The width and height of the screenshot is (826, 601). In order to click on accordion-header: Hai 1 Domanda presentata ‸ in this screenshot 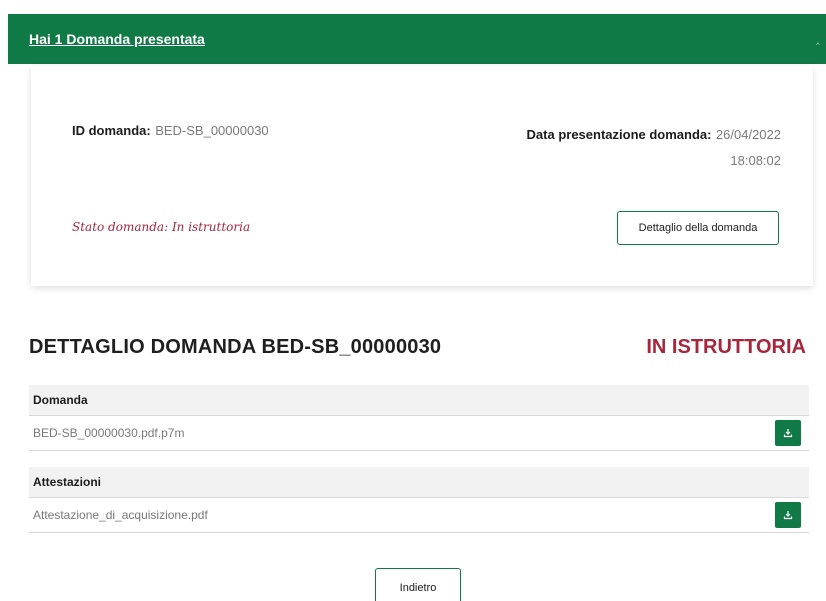, I will do `click(417, 39)`.